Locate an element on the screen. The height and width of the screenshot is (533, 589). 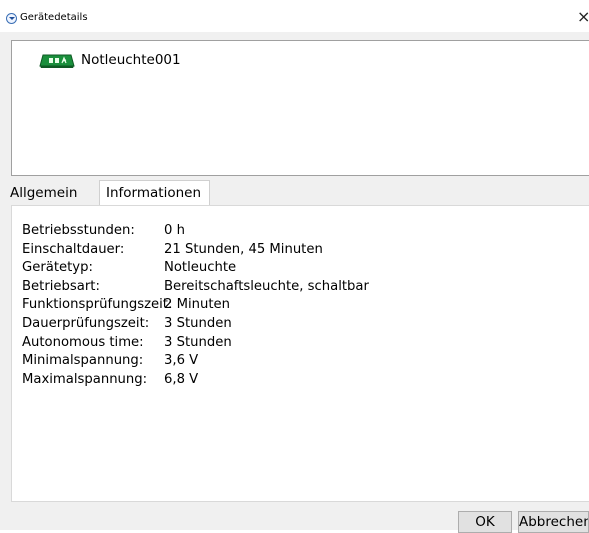
info-label: Minimalspannung: is located at coordinates (83, 361).